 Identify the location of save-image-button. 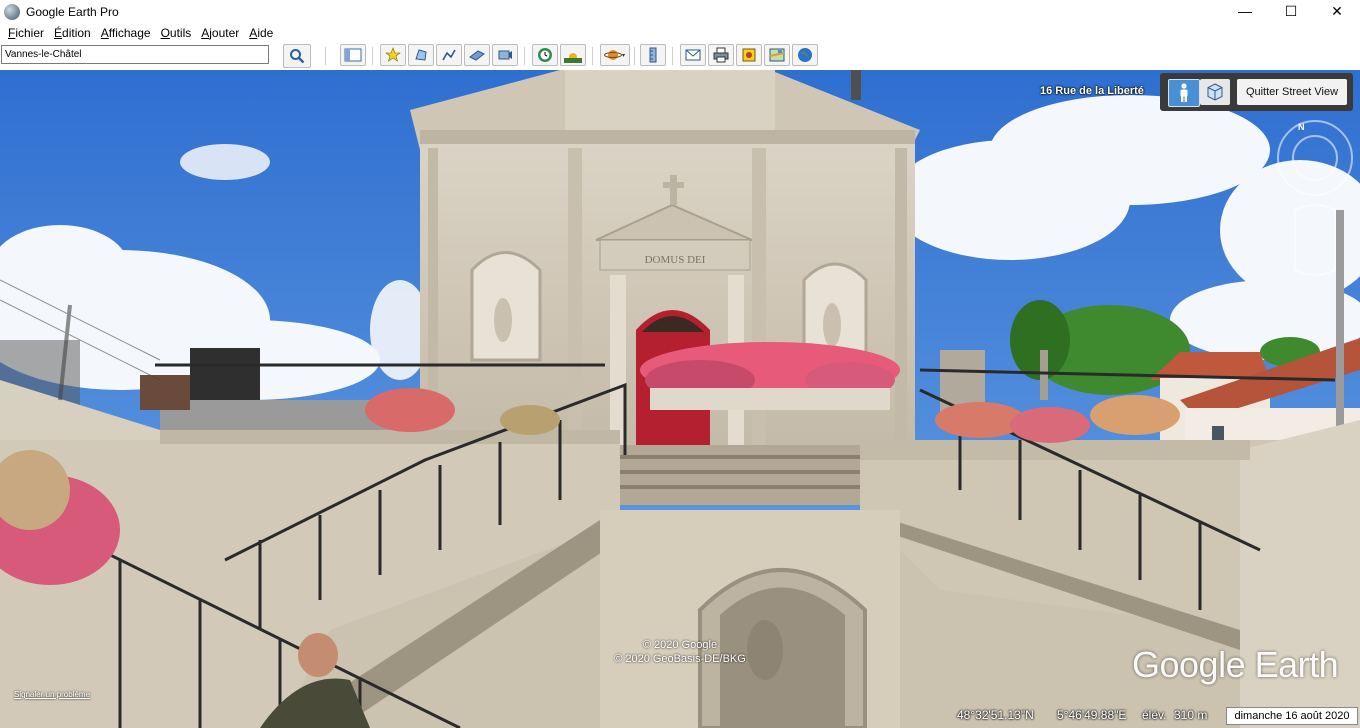
(749, 55).